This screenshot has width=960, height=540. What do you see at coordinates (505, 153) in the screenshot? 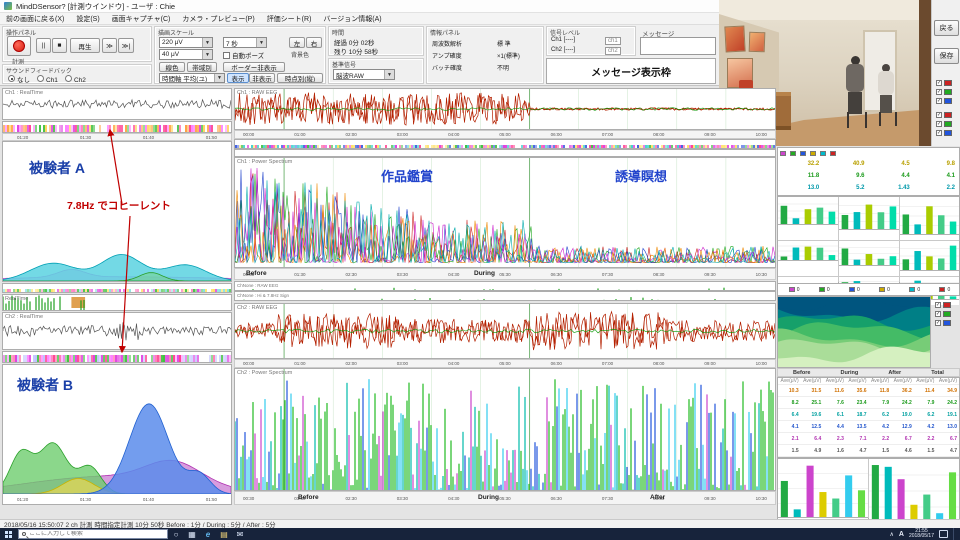
I see `center-spectrogram-2-chart` at bounding box center [505, 153].